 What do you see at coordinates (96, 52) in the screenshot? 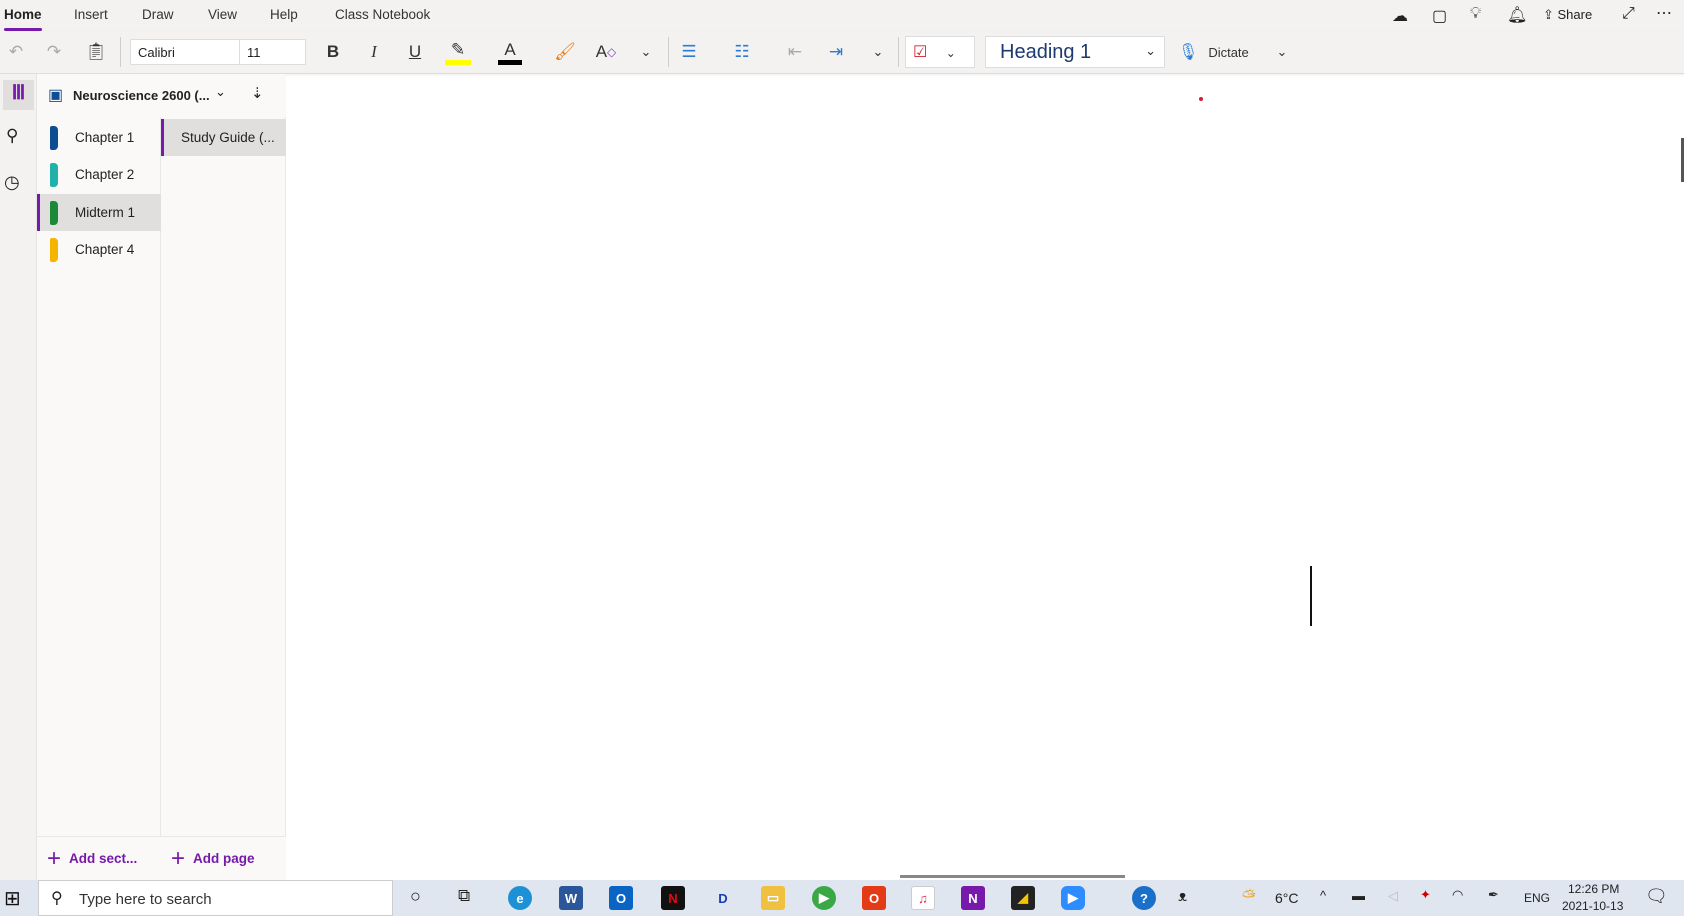
I see `clipboard-icon: 📋︎` at bounding box center [96, 52].